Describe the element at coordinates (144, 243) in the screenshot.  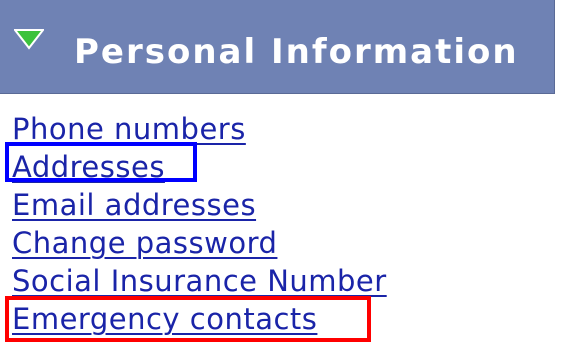
I see `change-password-link: Change password` at that location.